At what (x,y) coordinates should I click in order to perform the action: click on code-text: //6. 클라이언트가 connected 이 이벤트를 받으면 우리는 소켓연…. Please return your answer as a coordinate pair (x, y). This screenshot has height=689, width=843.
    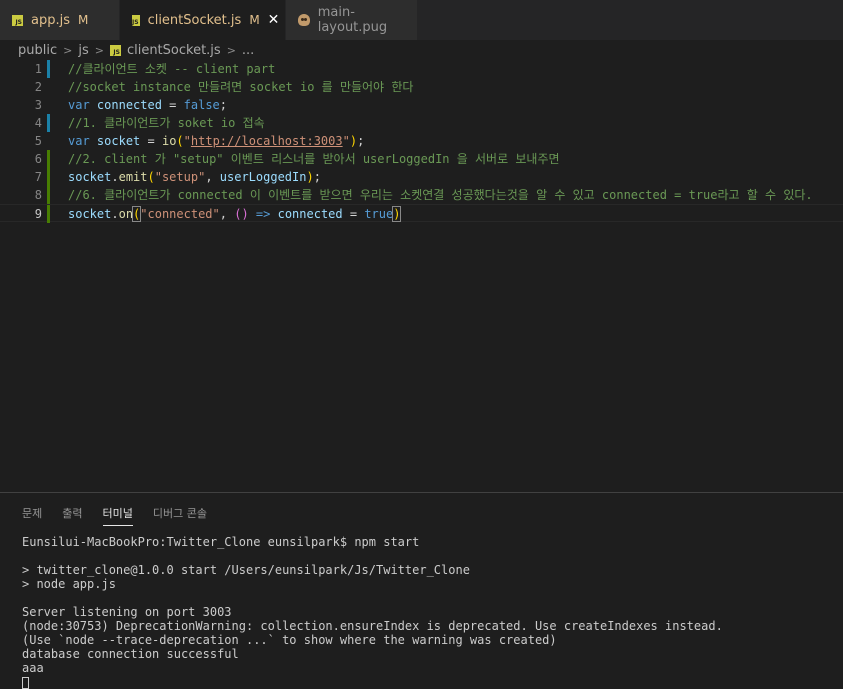
    Looking at the image, I should click on (440, 195).